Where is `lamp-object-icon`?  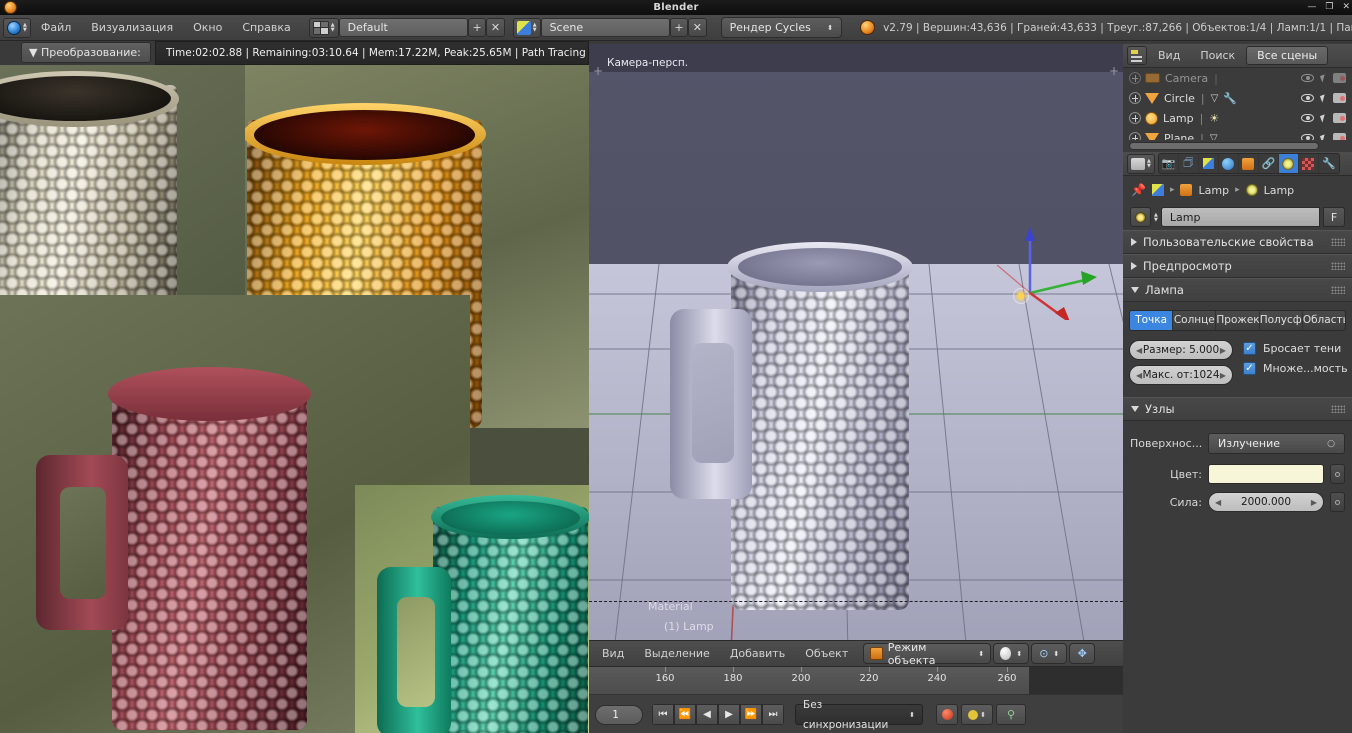 lamp-object-icon is located at coordinates (1021, 296).